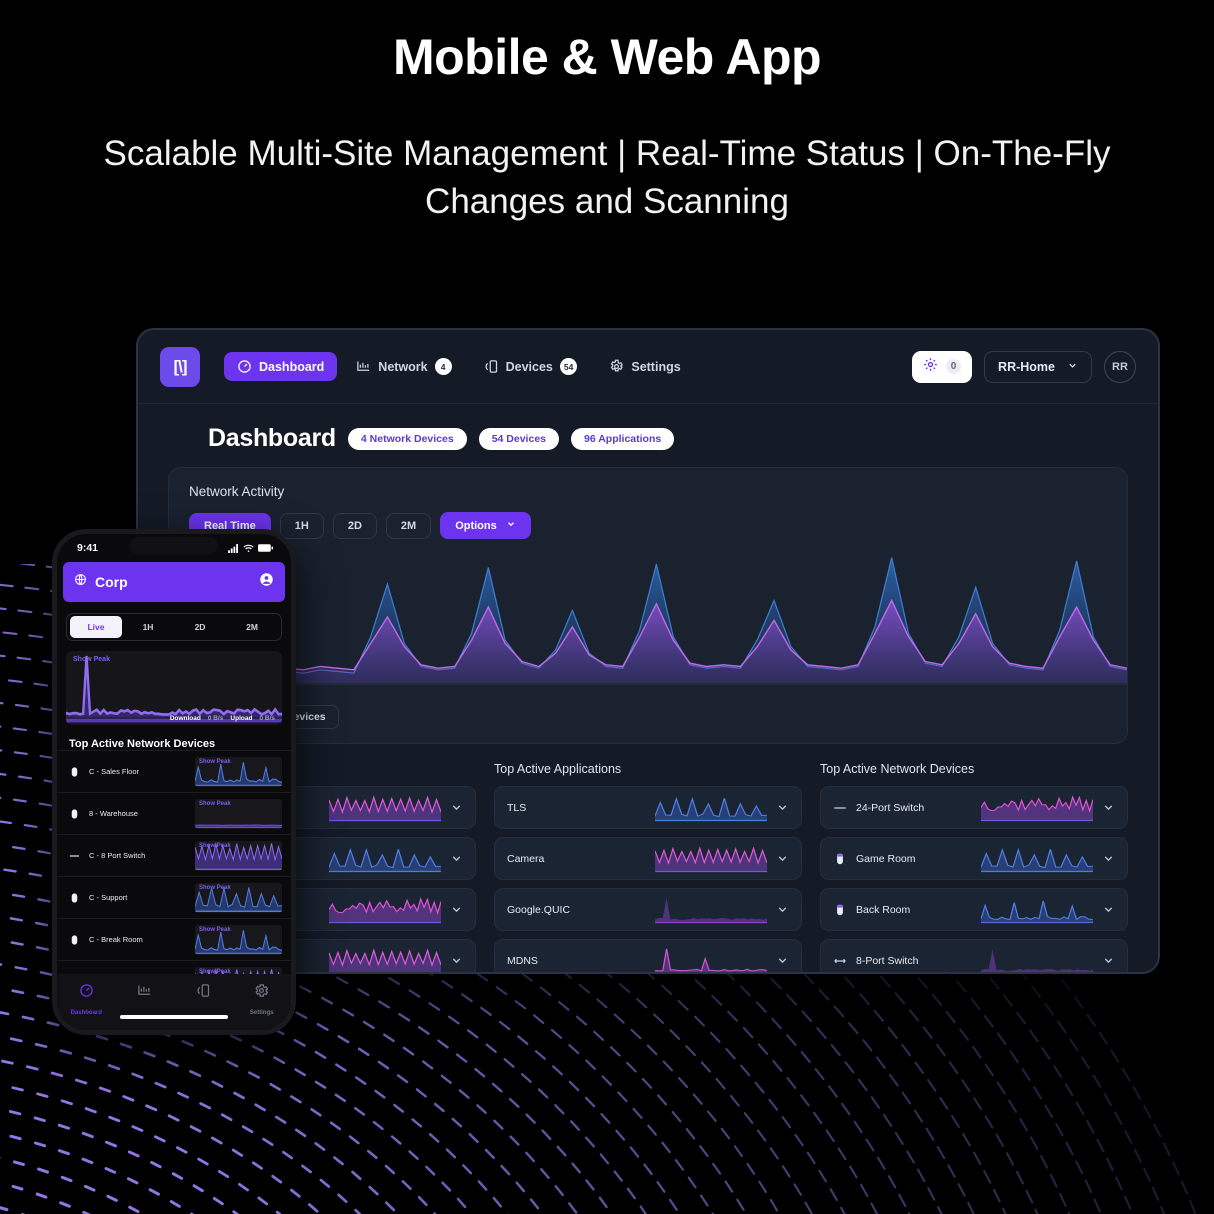 The width and height of the screenshot is (1214, 1214). I want to click on status-time: 9:41, so click(88, 548).